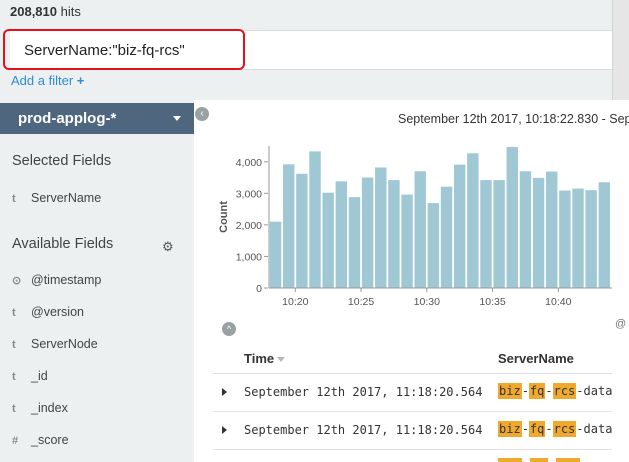 This screenshot has height=462, width=629. Describe the element at coordinates (229, 329) in the screenshot. I see `collapse-chart-icon: ^` at that location.